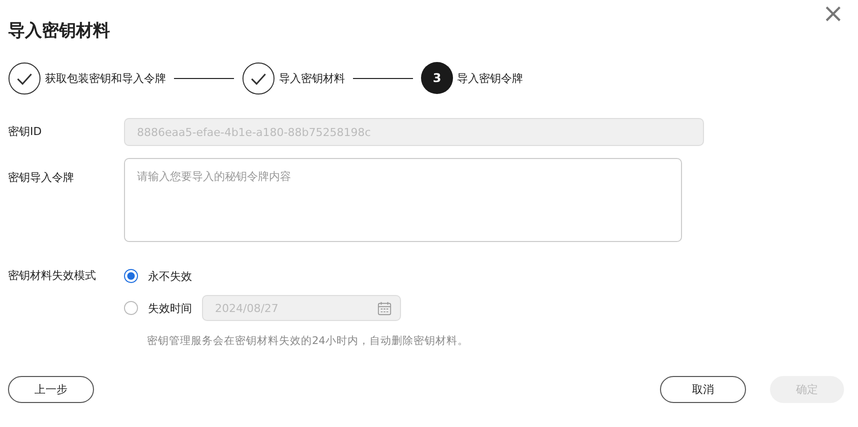 The height and width of the screenshot is (427, 858). Describe the element at coordinates (105, 78) in the screenshot. I see `step-label: 获取包装密钥和导入令牌` at that location.